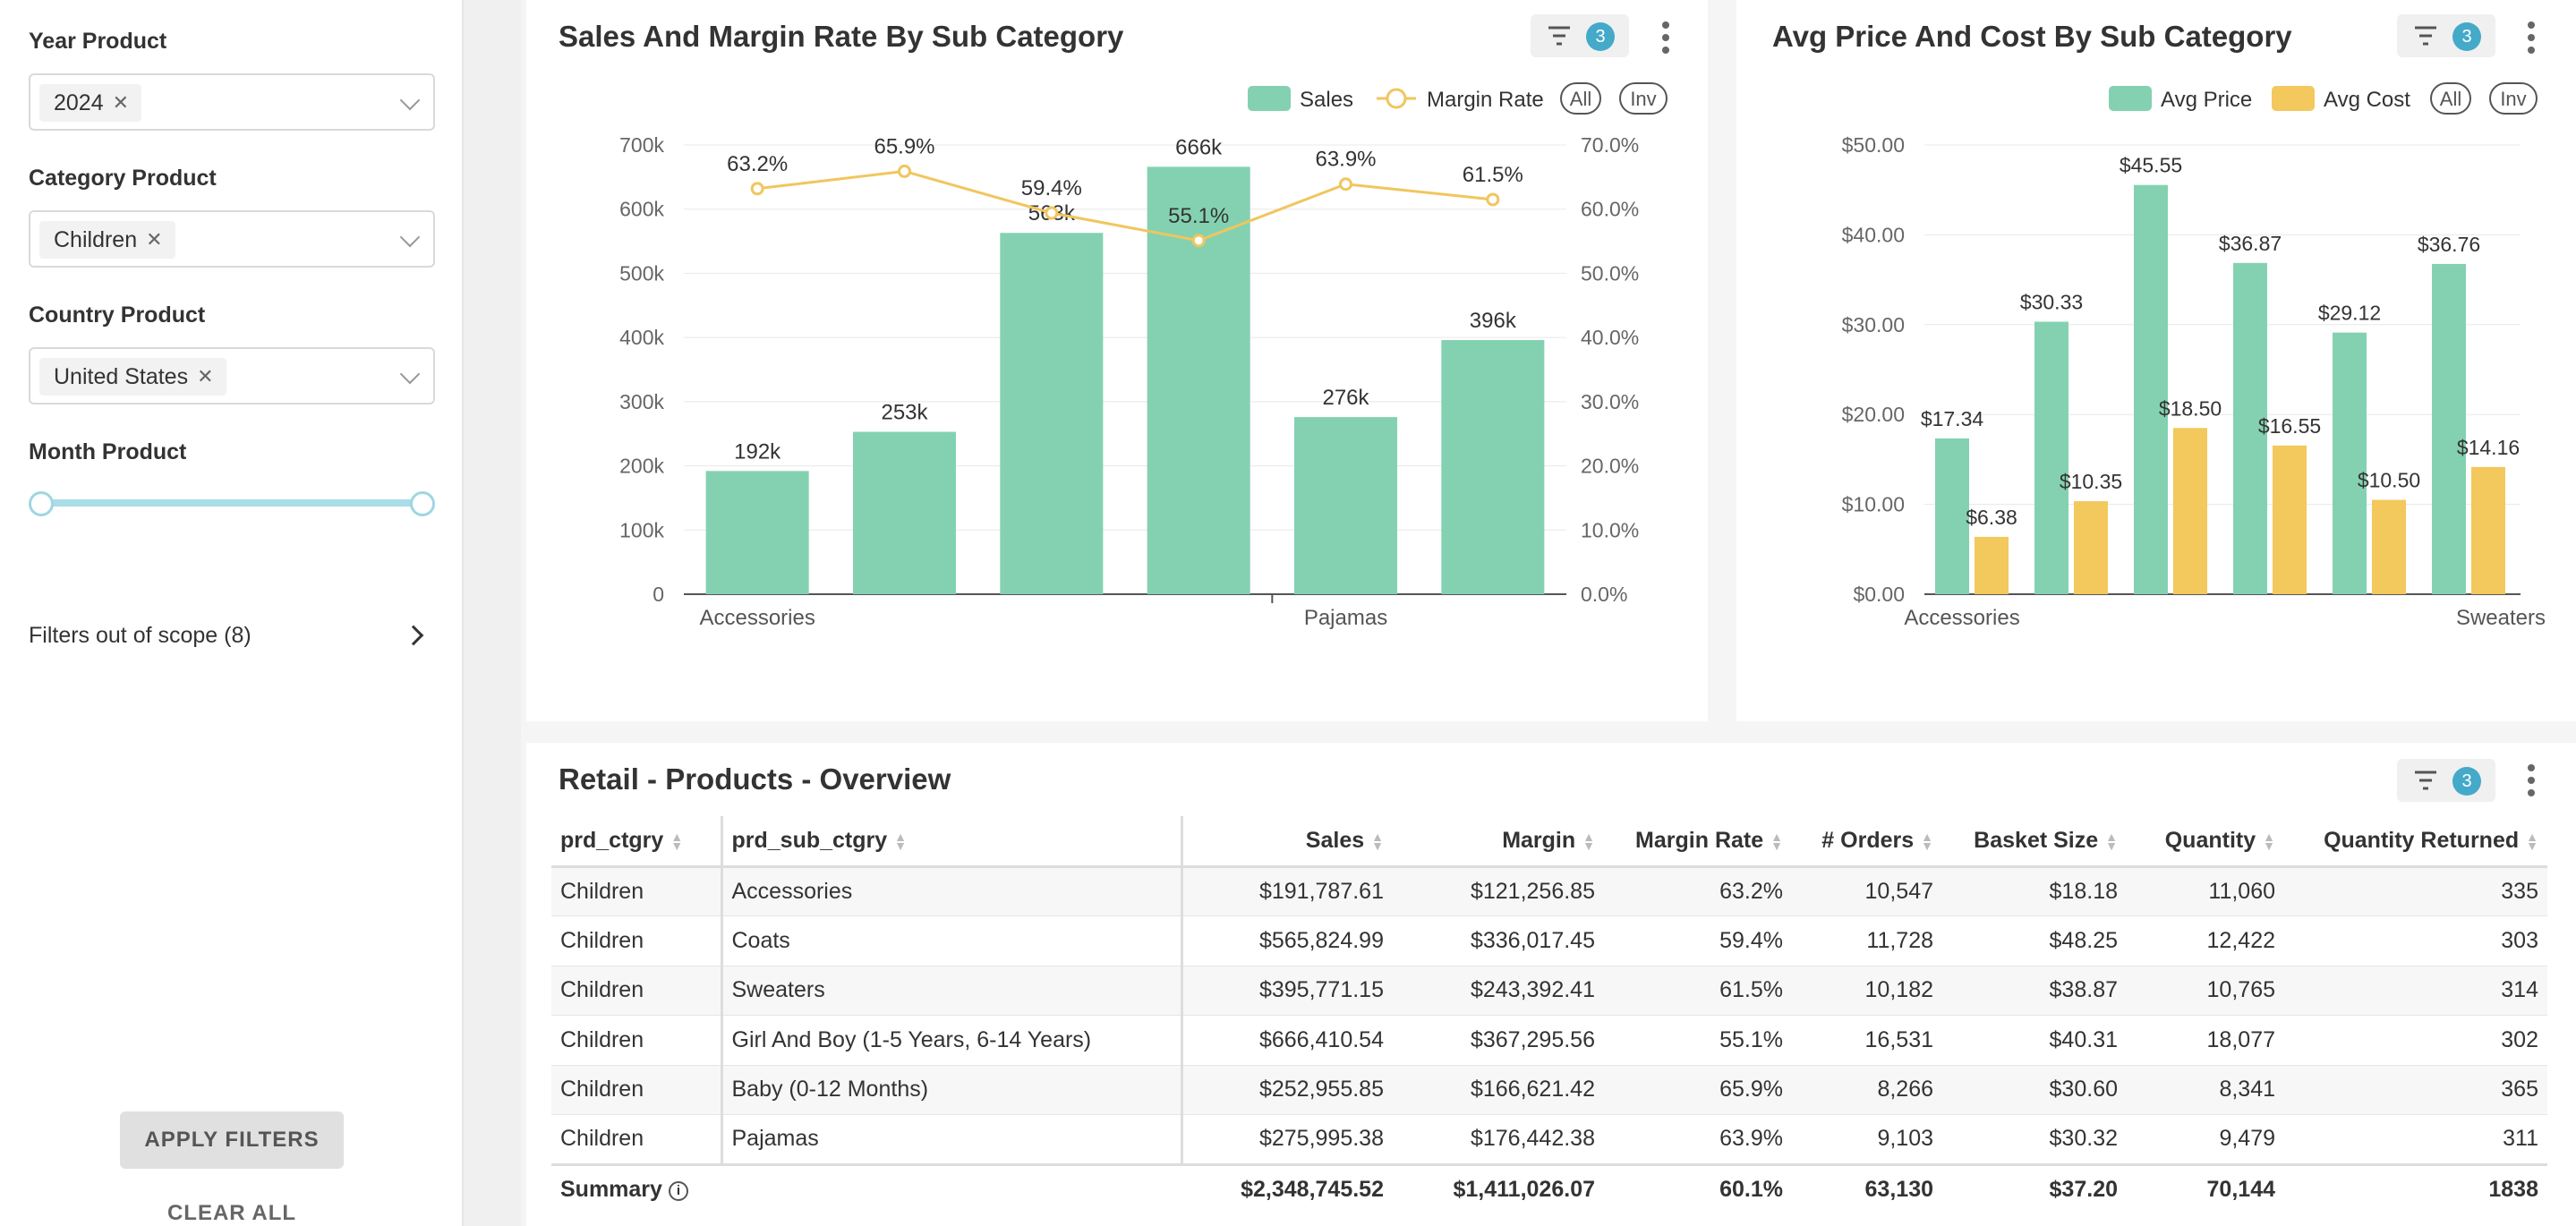  I want to click on x-tick-label: Accessories, so click(757, 618).